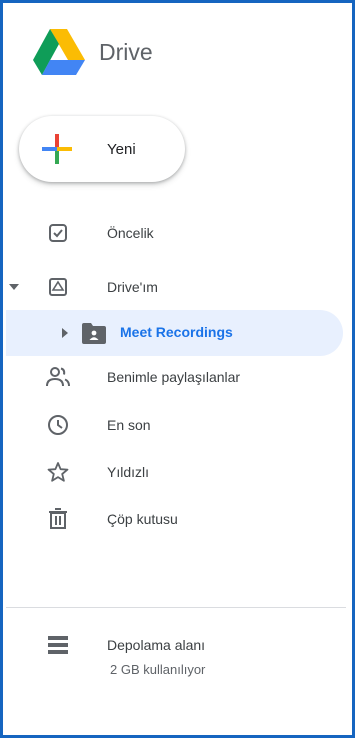  I want to click on shared-folder-icon, so click(94, 333).